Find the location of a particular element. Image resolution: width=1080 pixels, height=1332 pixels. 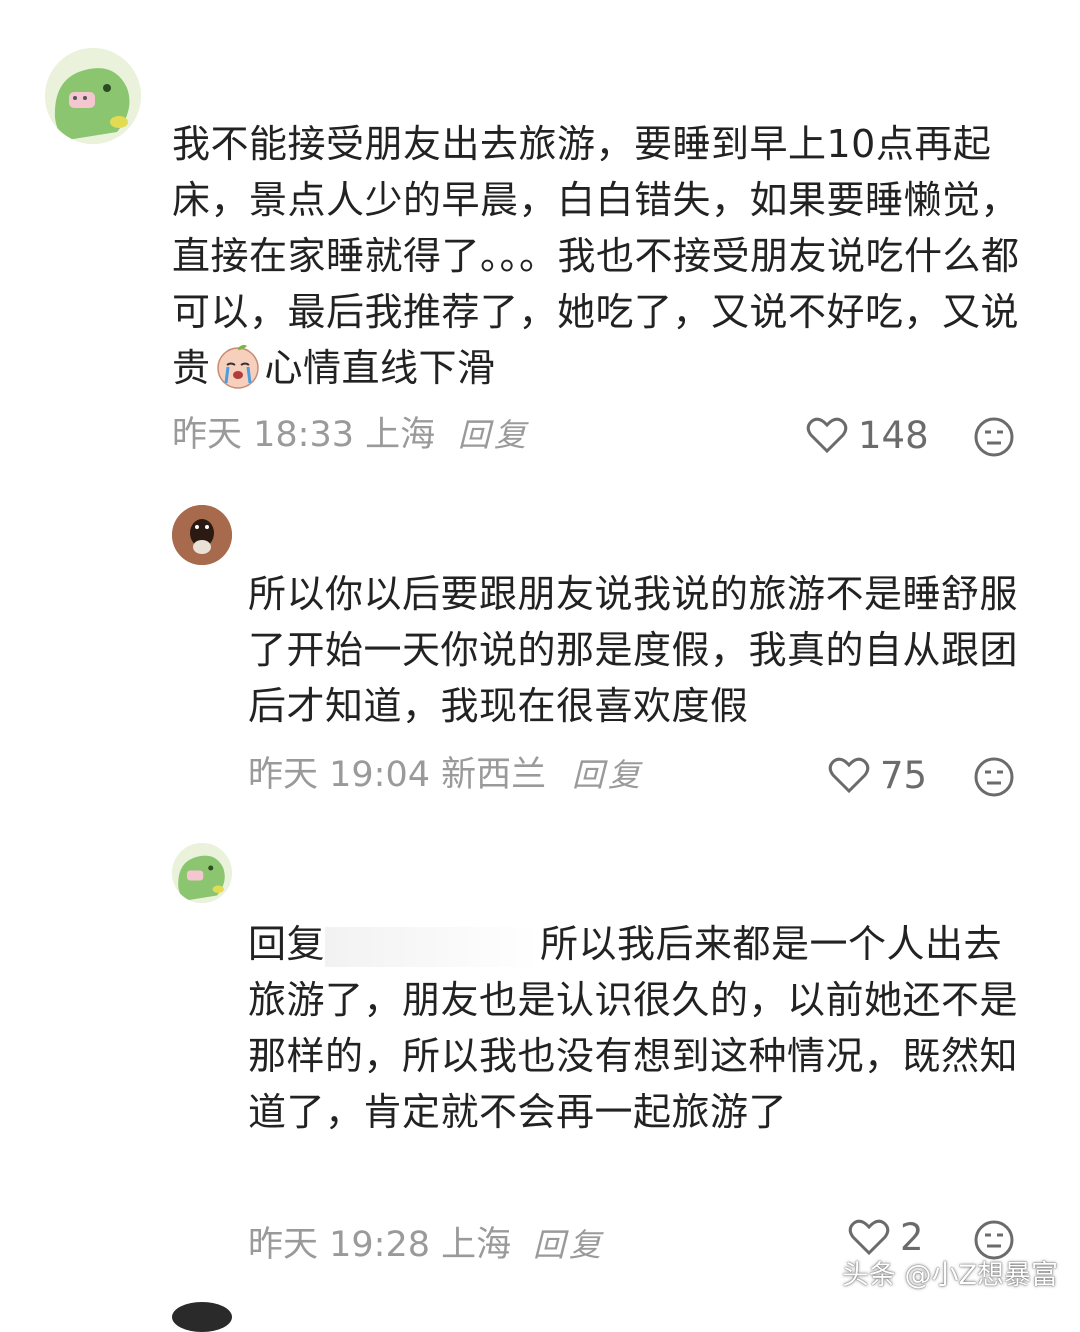

reply-prefix: 回复 is located at coordinates (287, 944).